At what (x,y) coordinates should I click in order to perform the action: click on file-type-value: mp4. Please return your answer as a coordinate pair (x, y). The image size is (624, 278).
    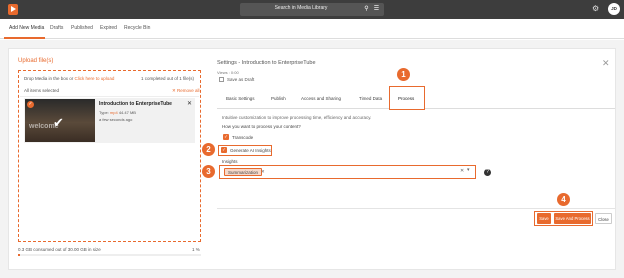
    Looking at the image, I should click on (113, 112).